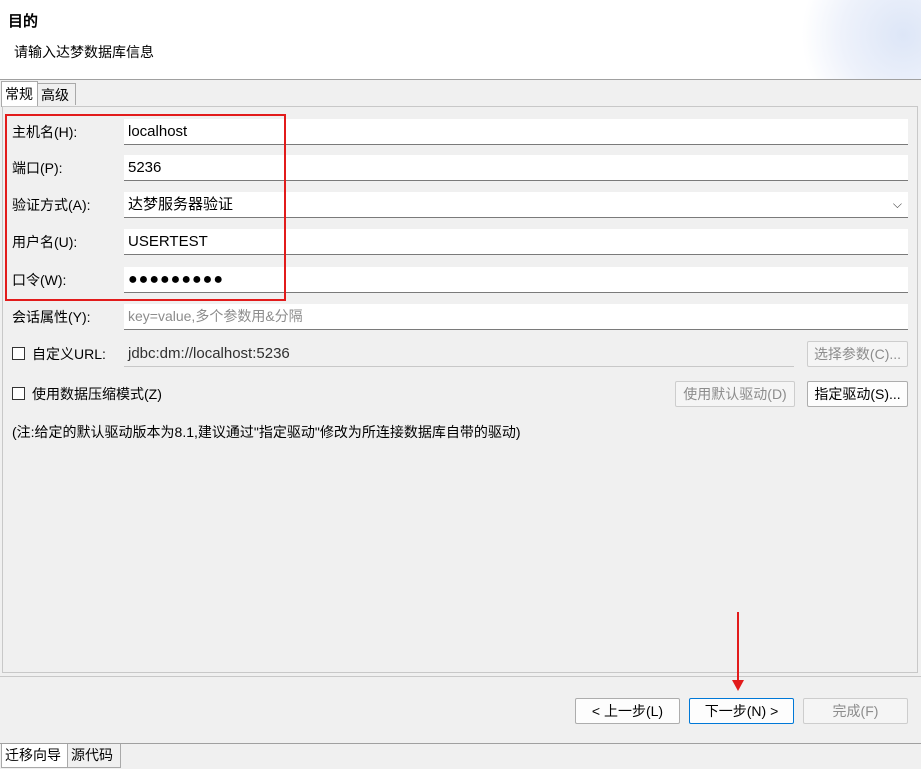 This screenshot has width=921, height=769. I want to click on header-divider, so click(460, 79).